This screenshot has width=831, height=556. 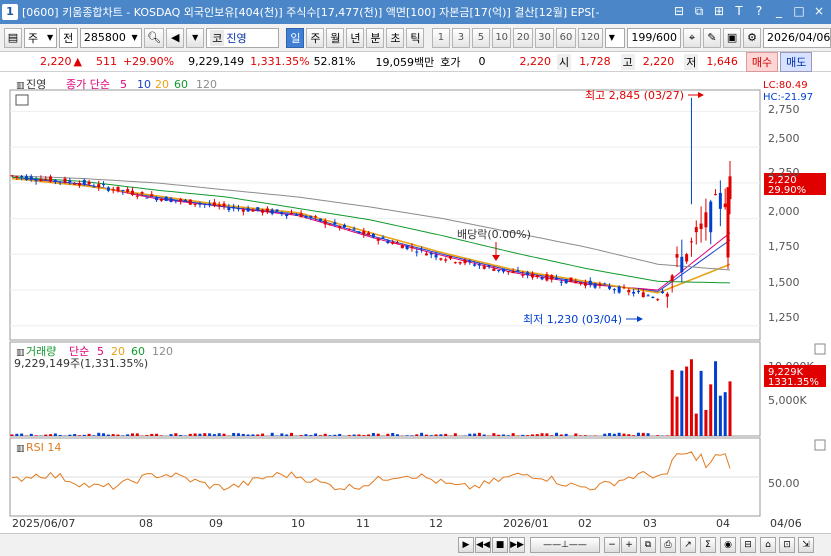 What do you see at coordinates (501, 37) in the screenshot?
I see `interval-10: 10` at bounding box center [501, 37].